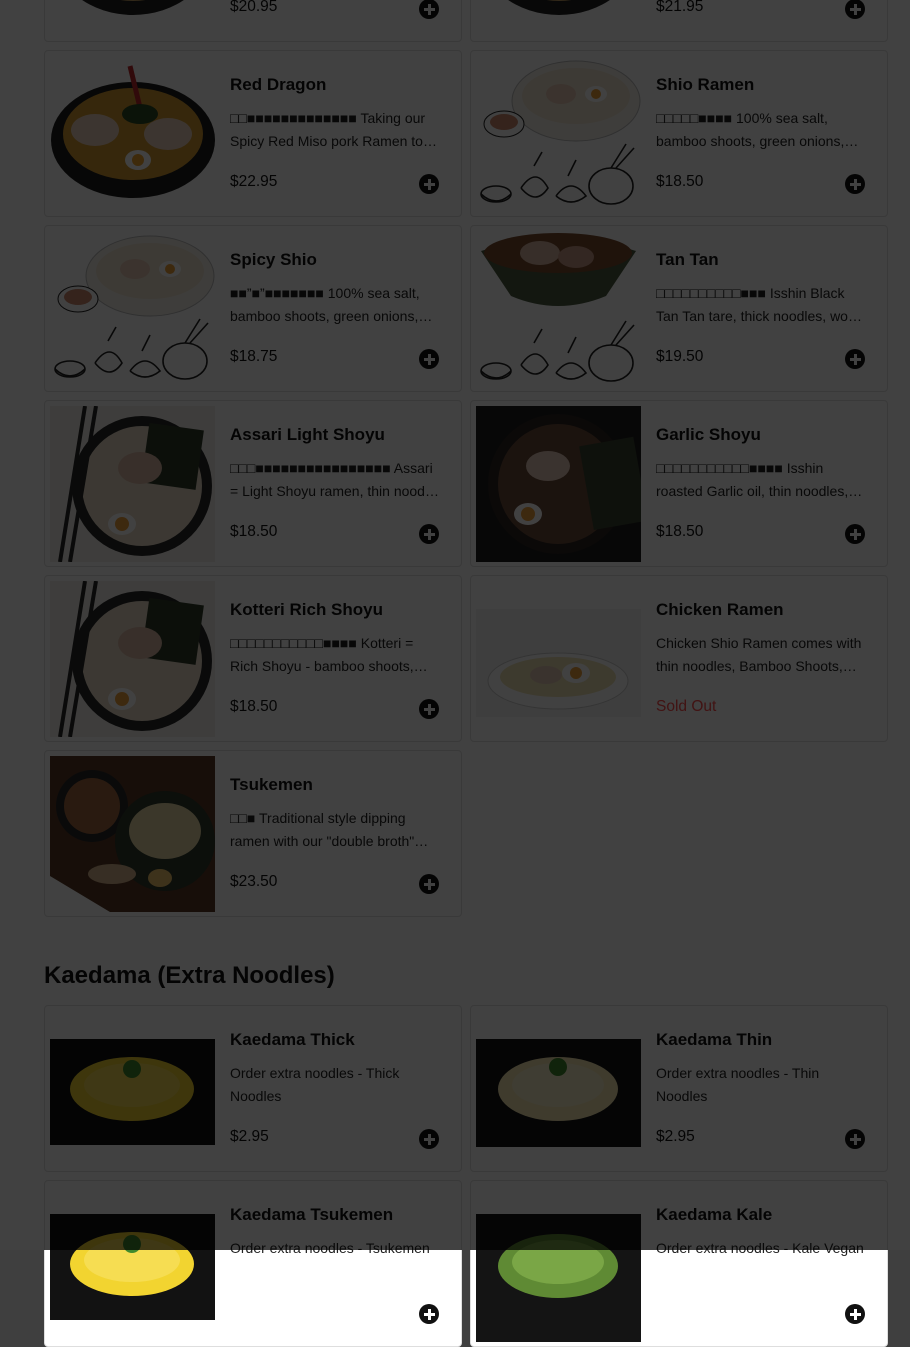 The image size is (910, 1347). I want to click on thin-noodles-image, so click(558, 1089).